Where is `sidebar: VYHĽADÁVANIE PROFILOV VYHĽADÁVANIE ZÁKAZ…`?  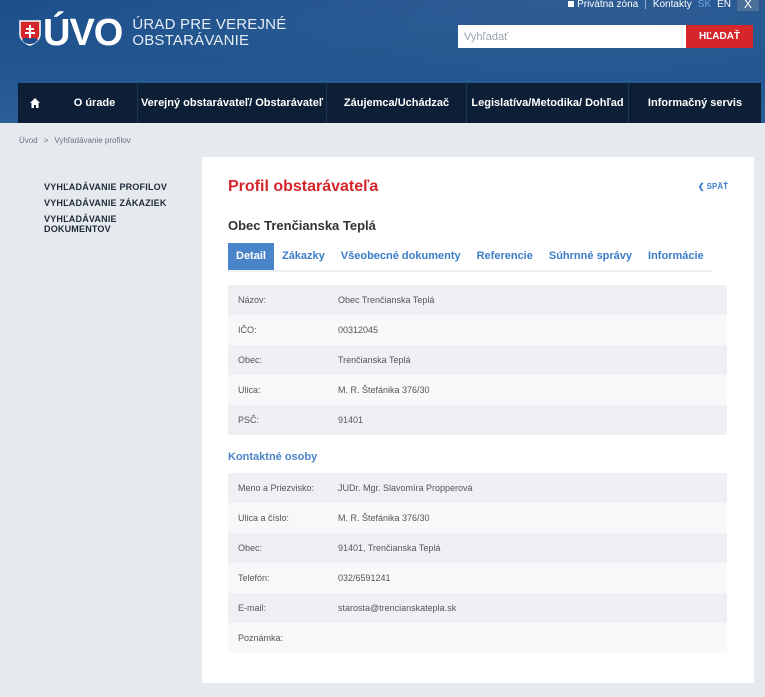 sidebar: VYHĽADÁVANIE PROFILOV VYHĽADÁVANIE ZÁKAZ… is located at coordinates (114, 211).